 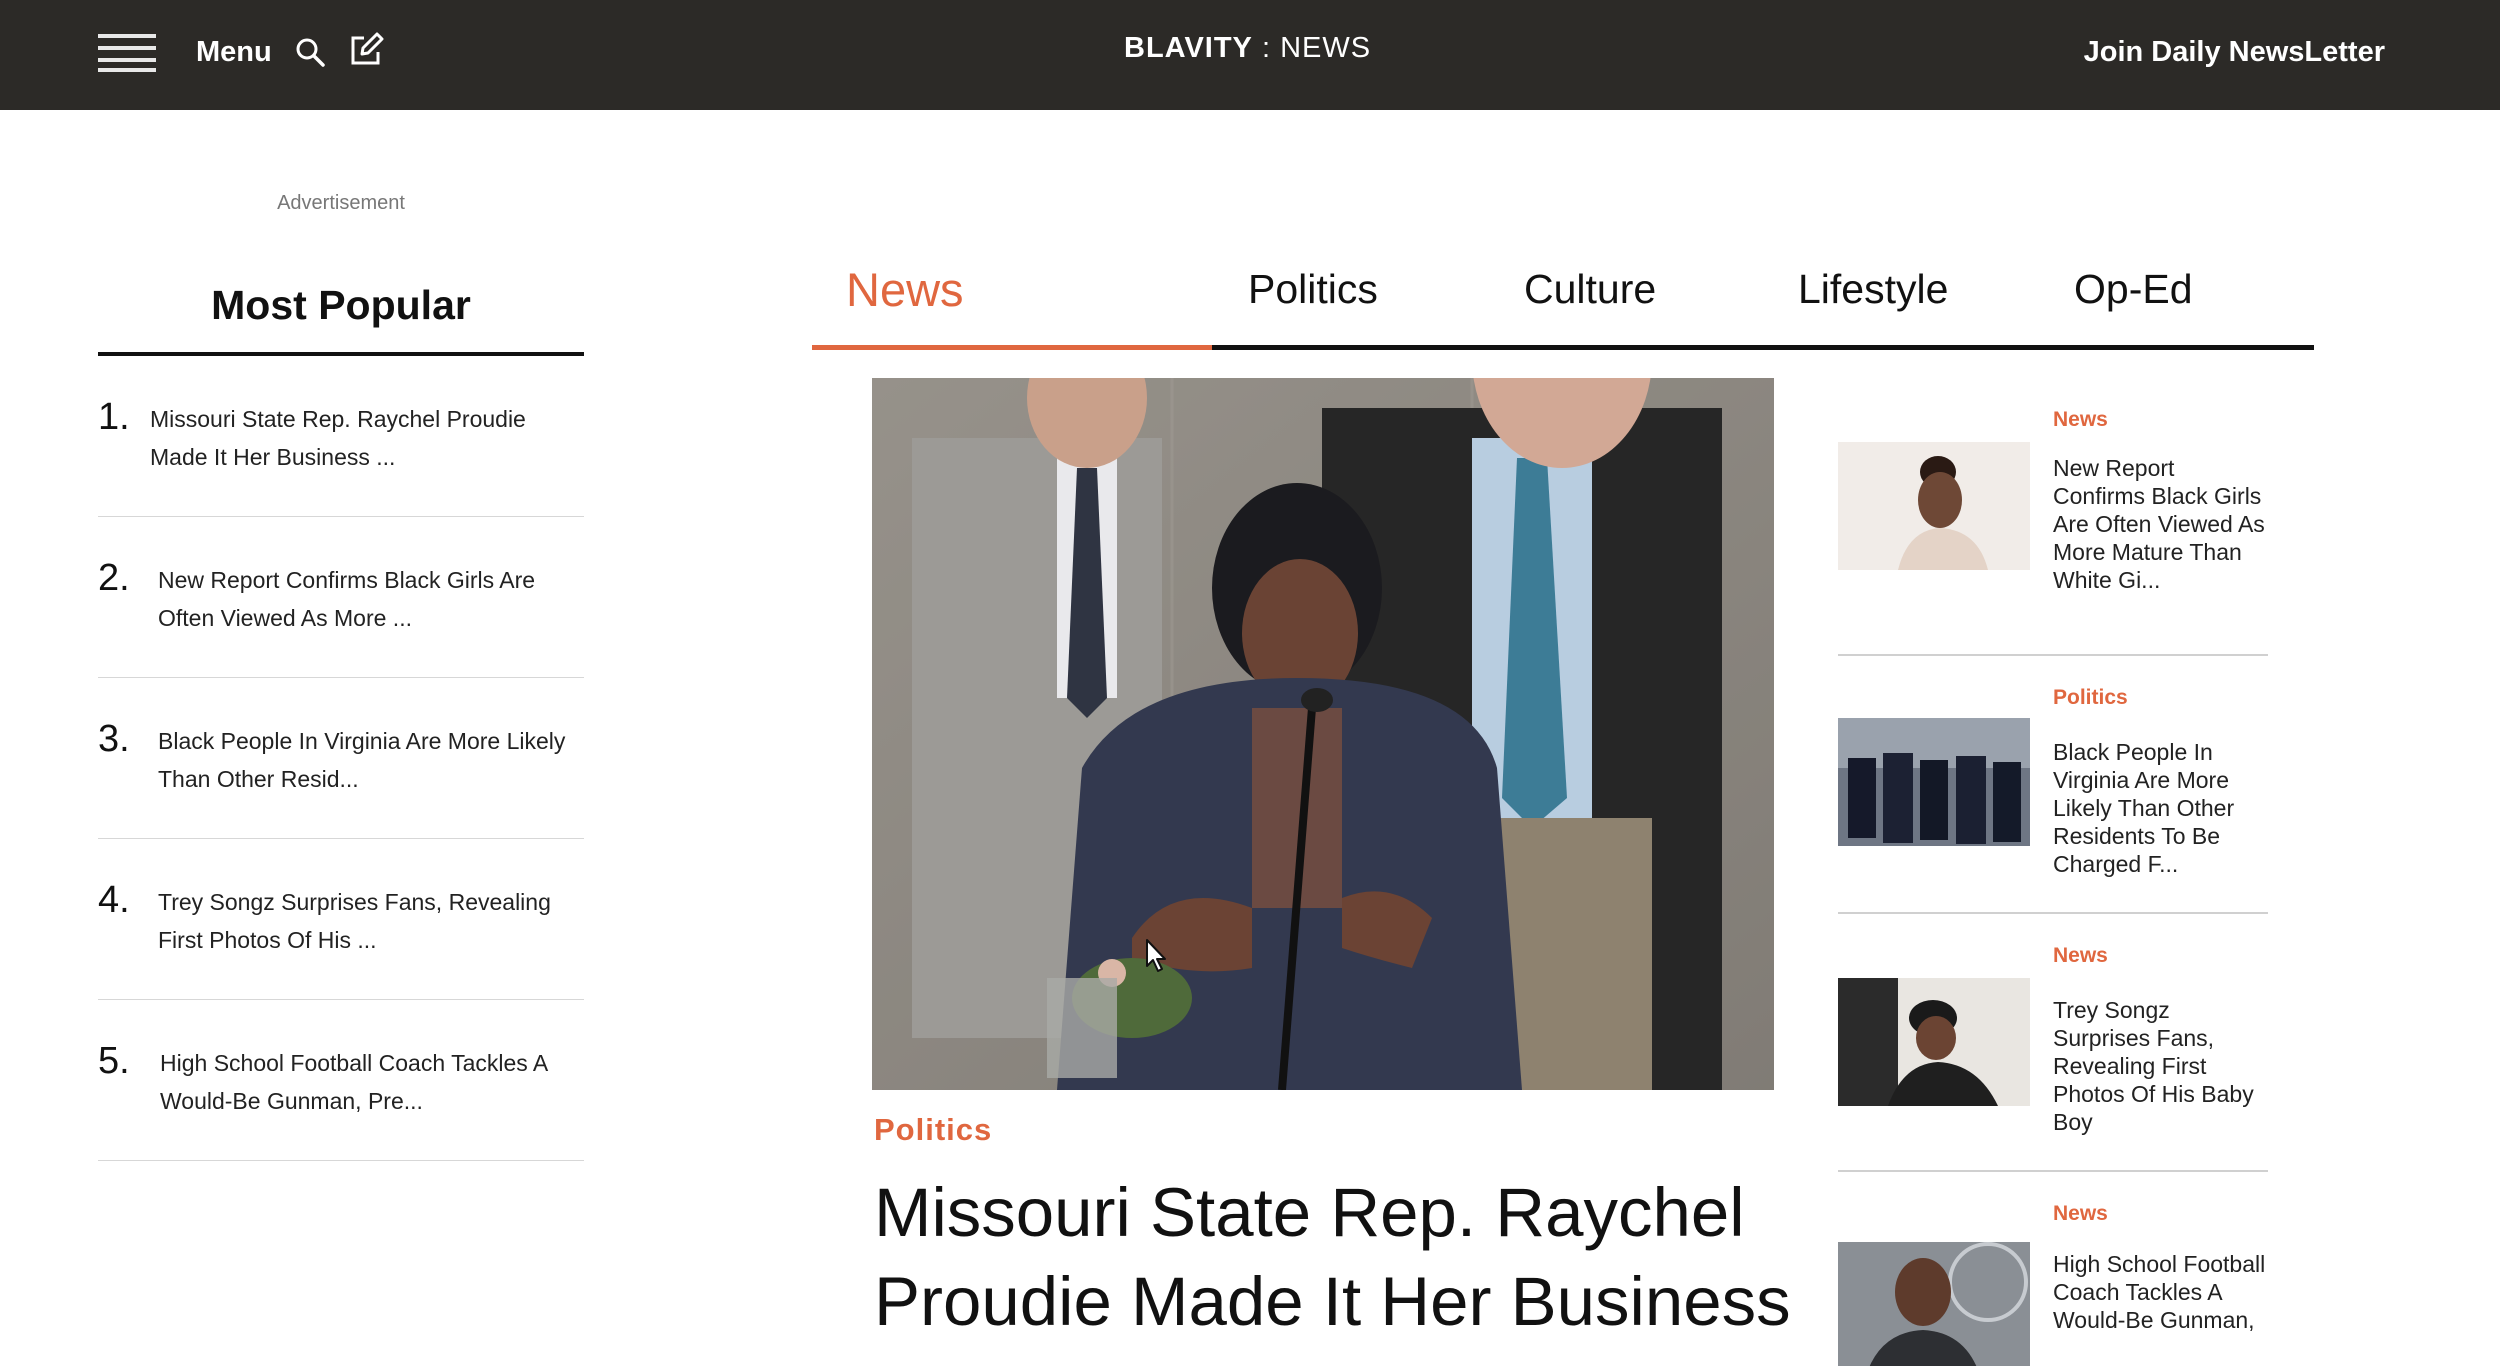 What do you see at coordinates (1326, 48) in the screenshot?
I see `brand-secondary: NEWS` at bounding box center [1326, 48].